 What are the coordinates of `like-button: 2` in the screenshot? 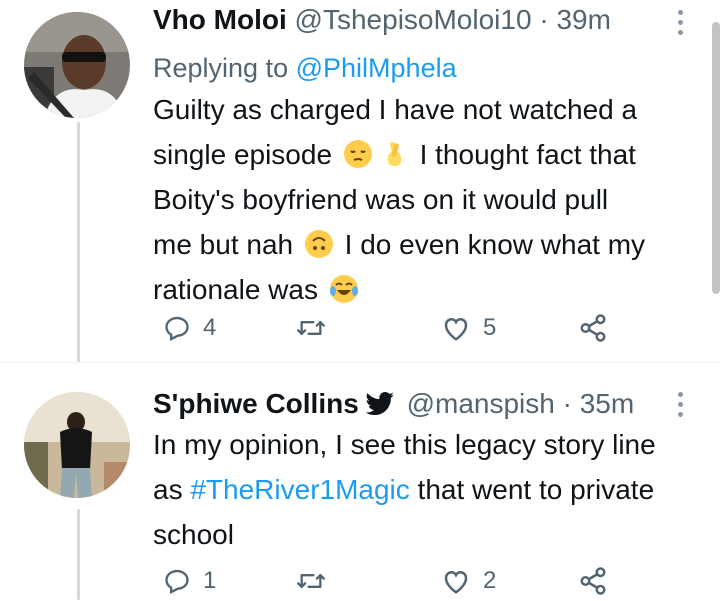 It's located at (468, 581).